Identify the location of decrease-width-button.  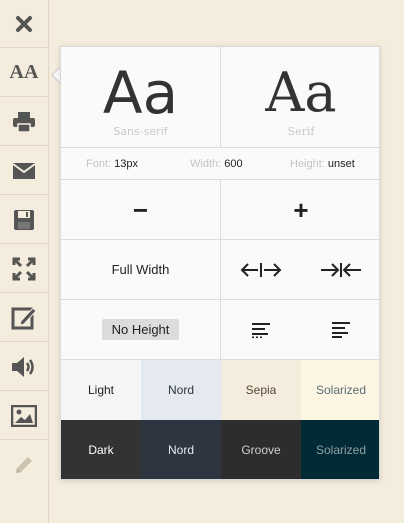
(340, 270).